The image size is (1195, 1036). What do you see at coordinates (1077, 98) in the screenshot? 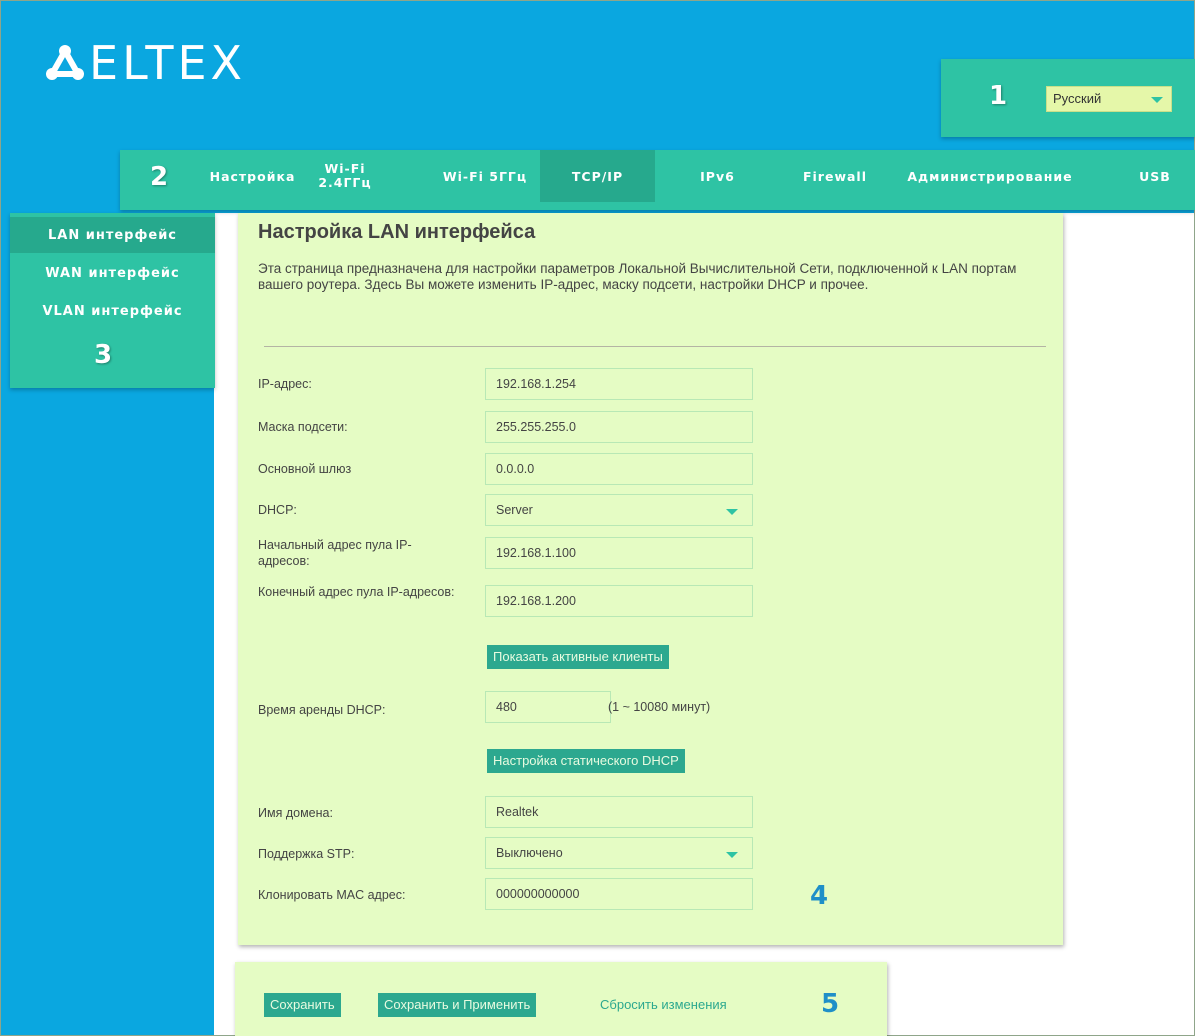
I see `language-select-value: Русский` at bounding box center [1077, 98].